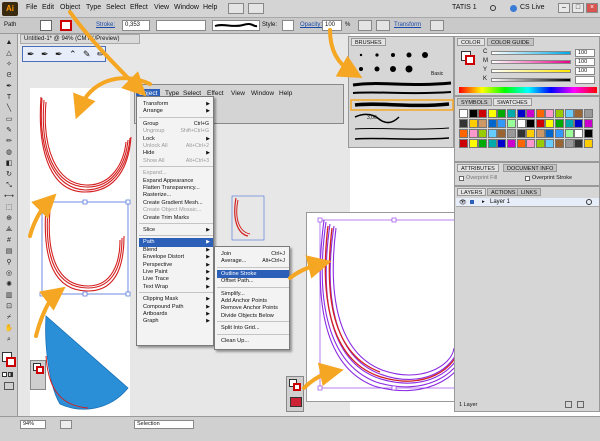  Describe the element at coordinates (50, 312) in the screenshot. I see `arrow-to-selected-stroke` at that location.